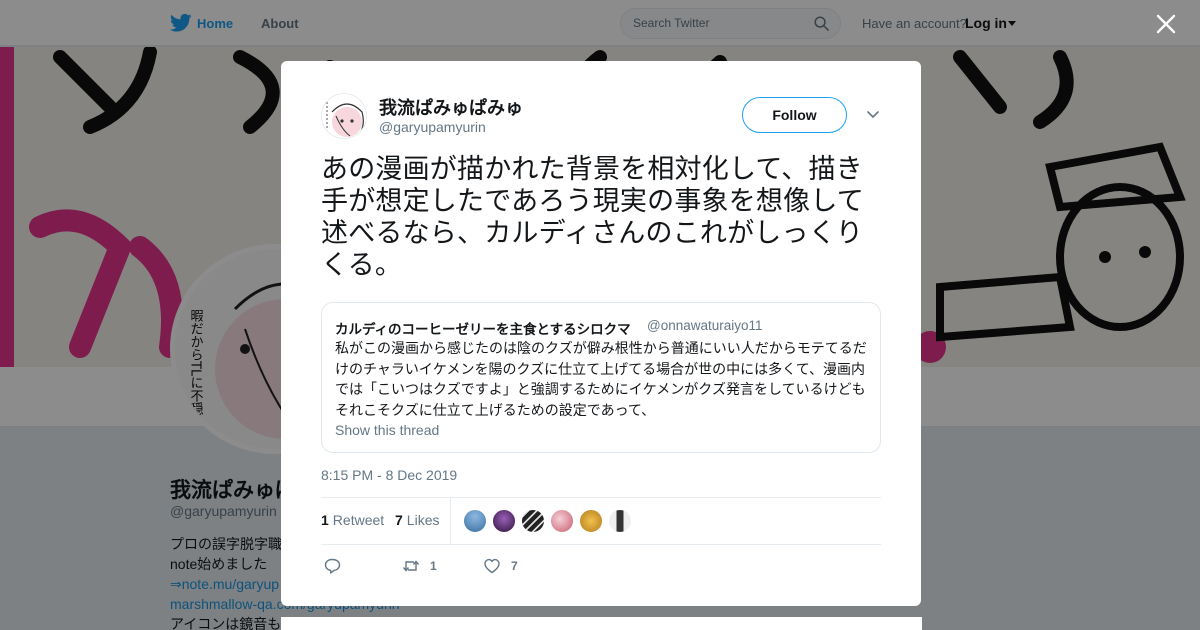 This screenshot has width=1200, height=630. Describe the element at coordinates (514, 566) in the screenshot. I see `like-action-count: 7` at that location.